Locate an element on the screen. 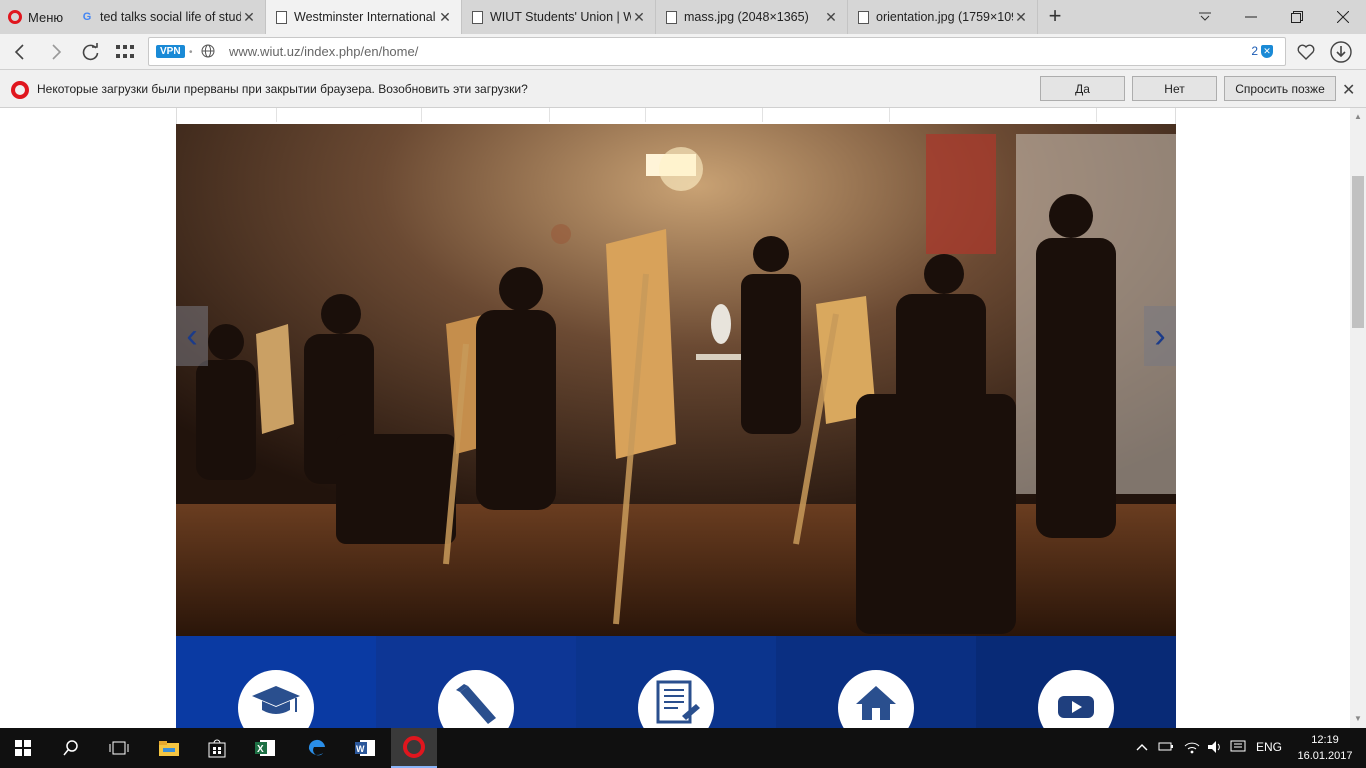 The width and height of the screenshot is (1366, 768). ad-blocker-badge: 2 ✕ is located at coordinates (1262, 51).